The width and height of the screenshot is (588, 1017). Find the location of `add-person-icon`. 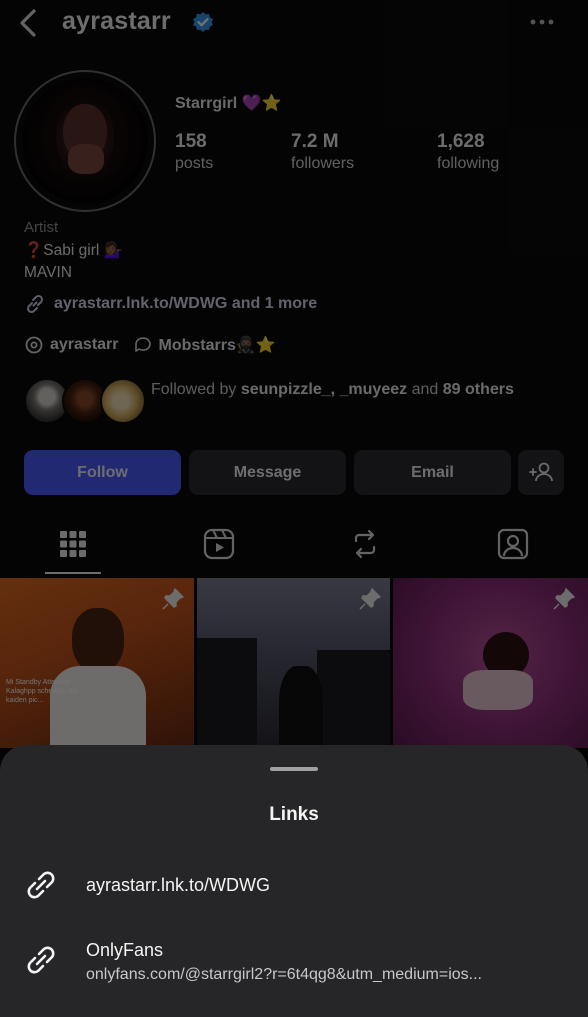

add-person-icon is located at coordinates (541, 472).